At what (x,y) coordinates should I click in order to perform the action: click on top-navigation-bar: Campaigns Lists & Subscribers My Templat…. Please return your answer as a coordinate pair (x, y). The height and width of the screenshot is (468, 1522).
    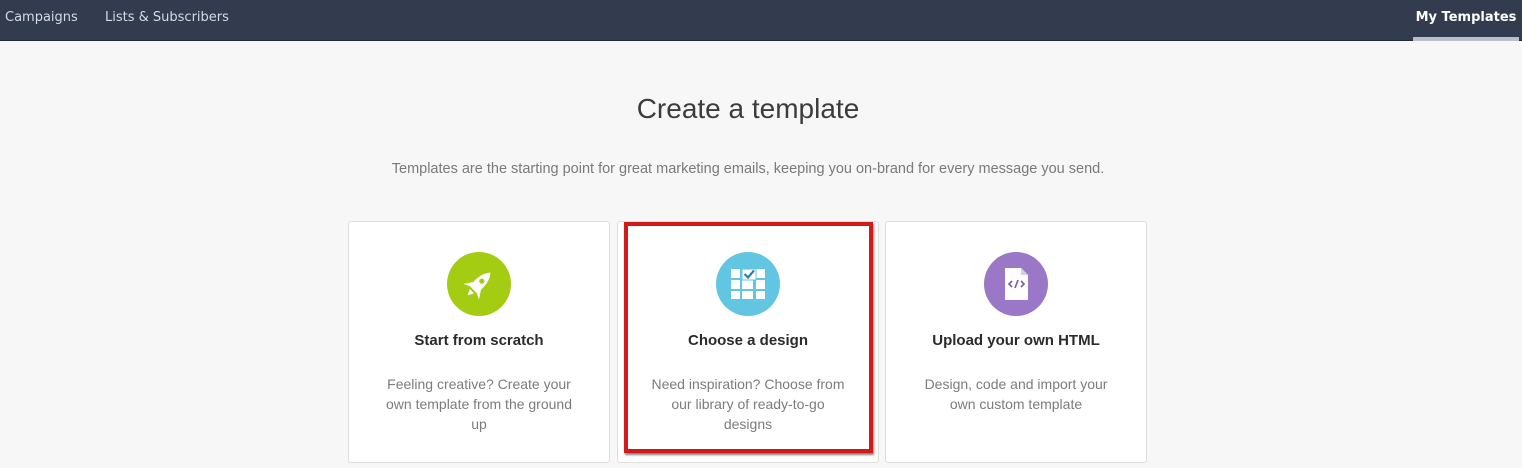
    Looking at the image, I should click on (761, 20).